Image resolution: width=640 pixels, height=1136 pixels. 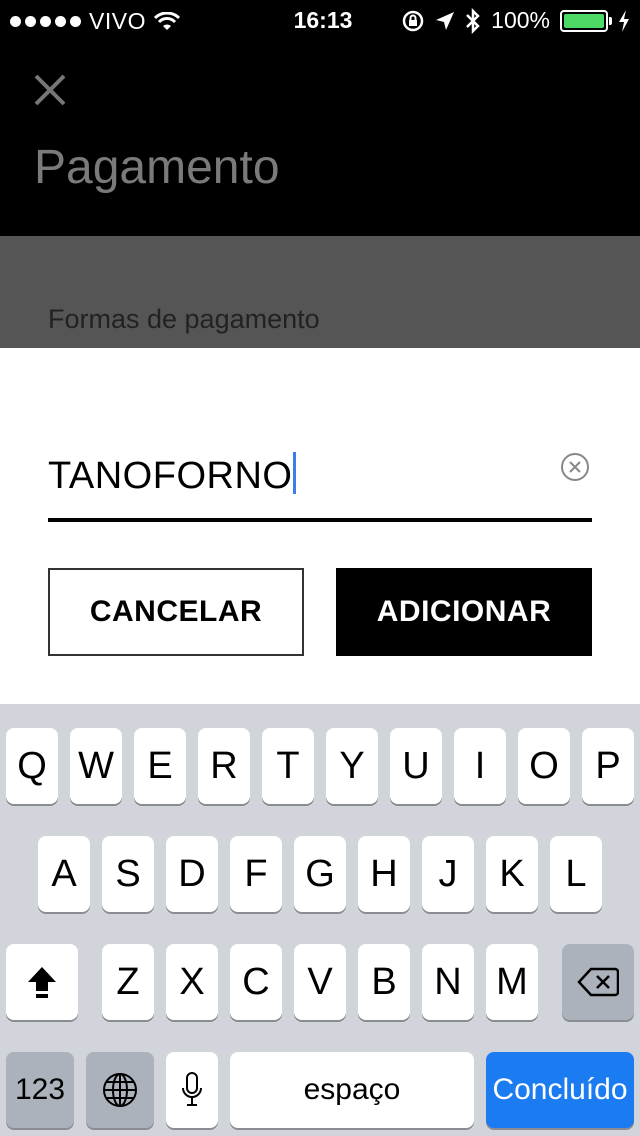 I want to click on bluetooth-icon, so click(x=473, y=20).